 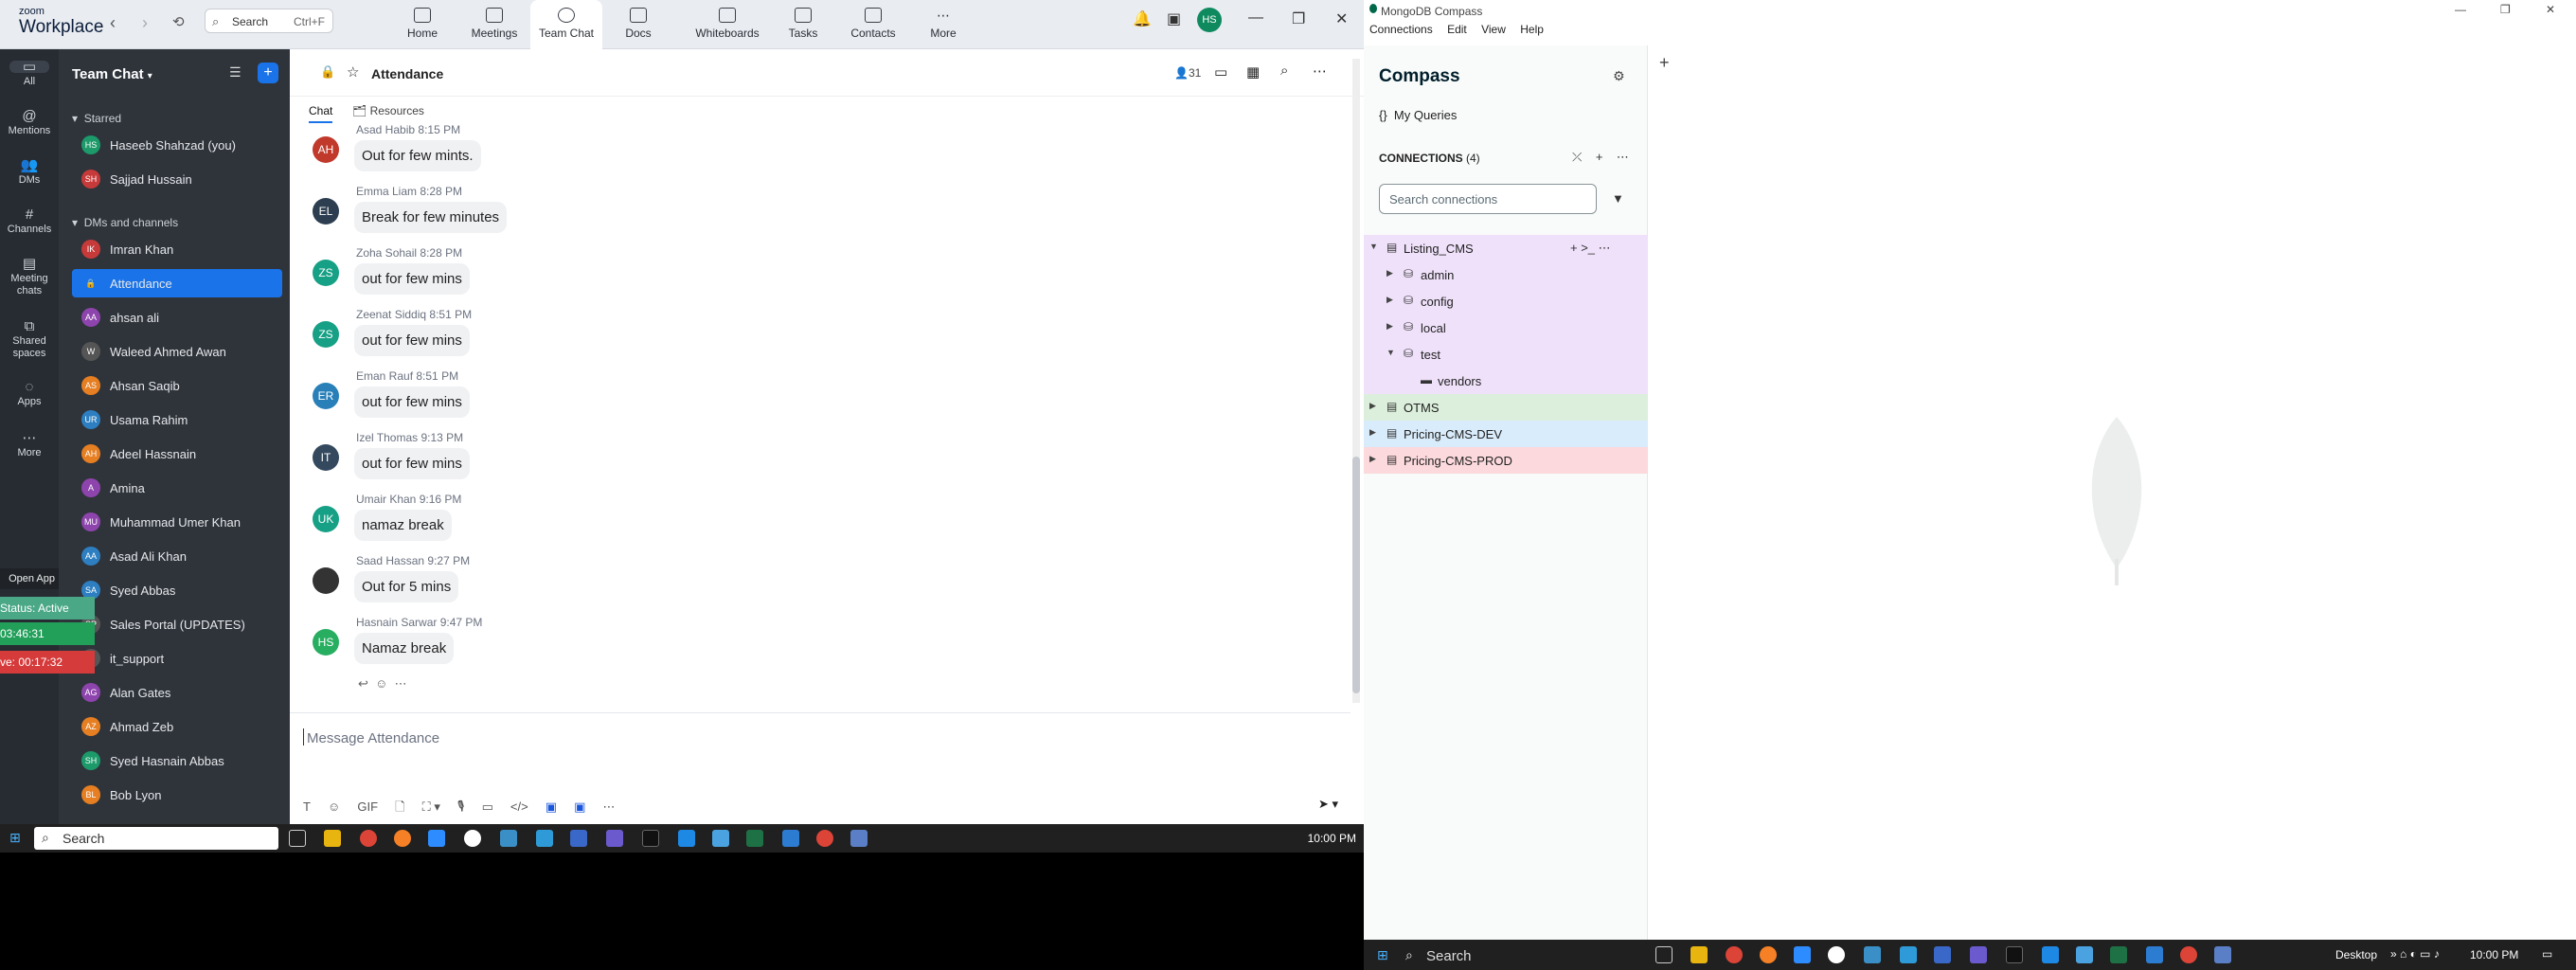 I want to click on message-item: ZS Zeenat Siddiq 8:51 PM out for few mins, so click(x=640, y=336).